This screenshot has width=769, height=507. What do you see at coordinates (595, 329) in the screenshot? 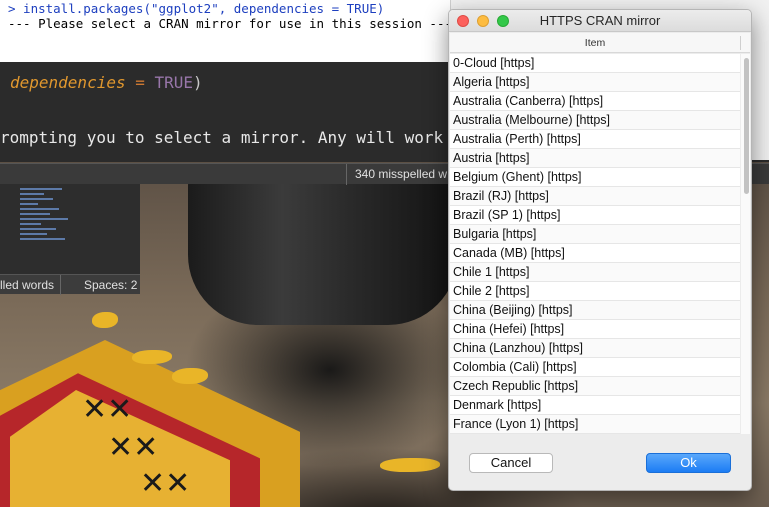
I see `mirror-list-item: China (Hefei) [https]` at bounding box center [595, 329].